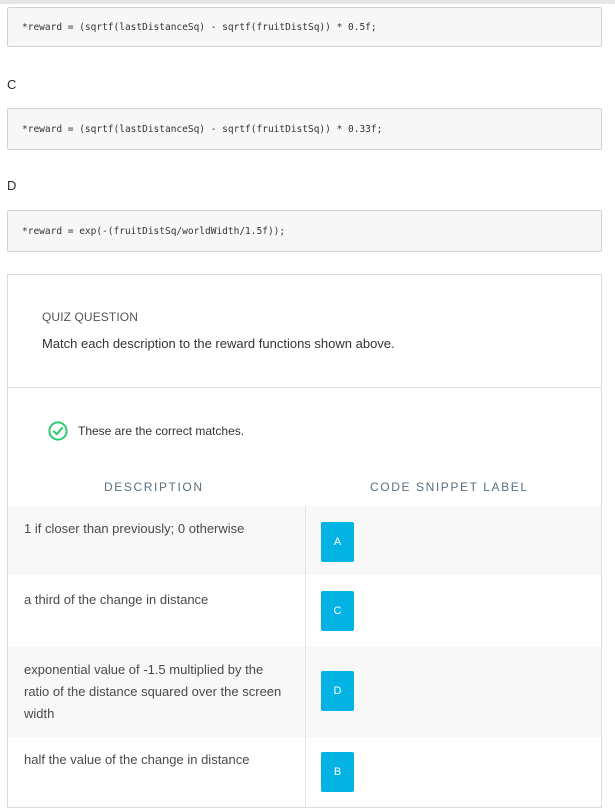 The image size is (615, 812). I want to click on result-message: These are the correct matches., so click(161, 431).